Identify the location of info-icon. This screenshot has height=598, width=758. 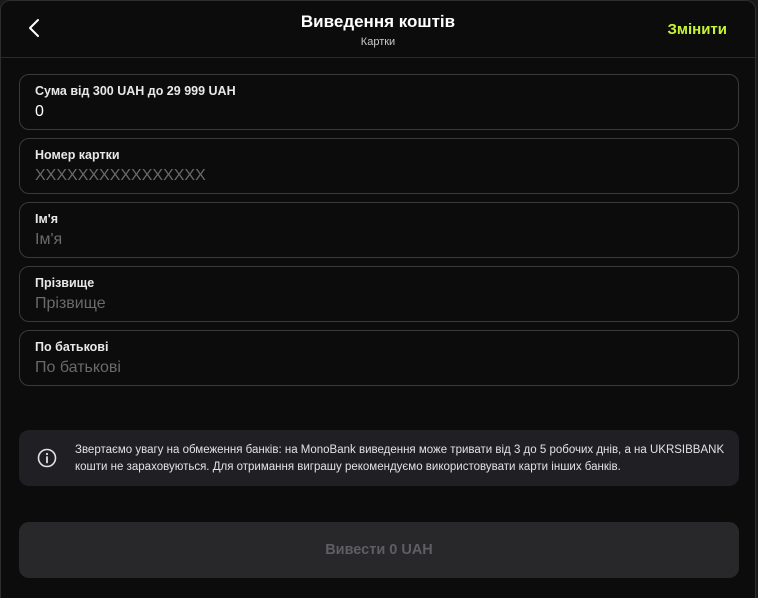
(47, 458).